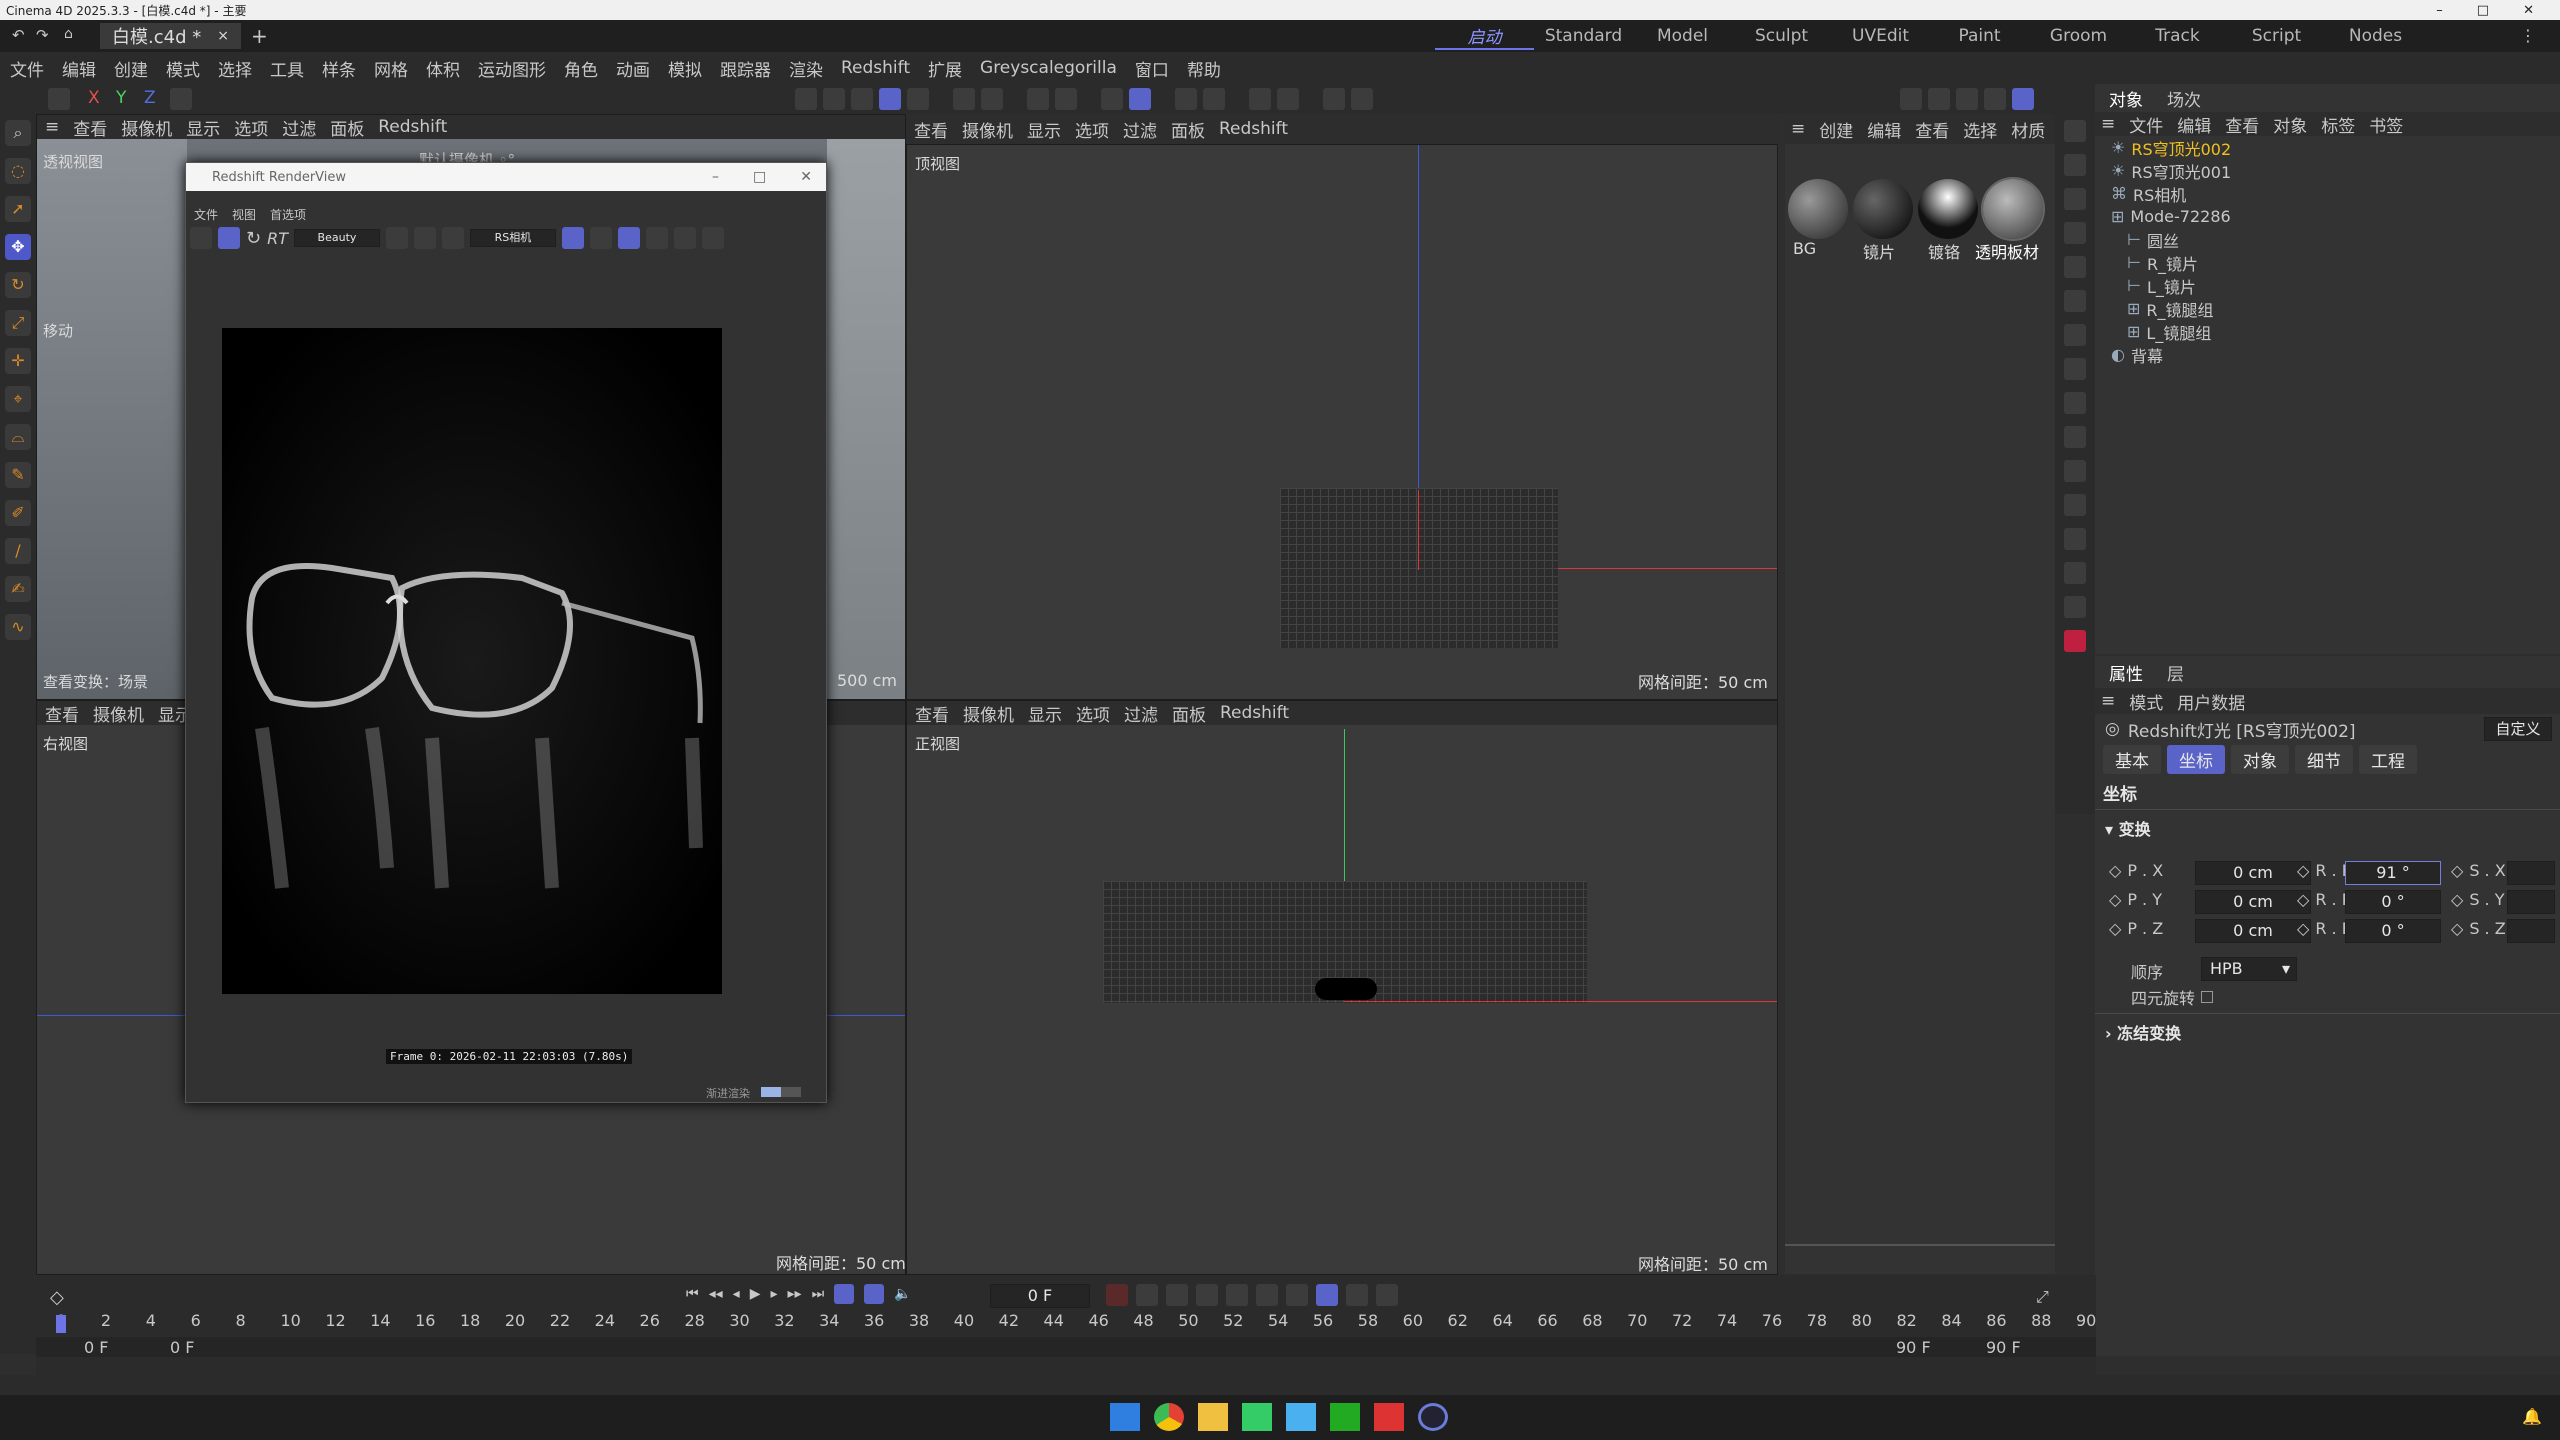  I want to click on uv-mode-icon, so click(918, 99).